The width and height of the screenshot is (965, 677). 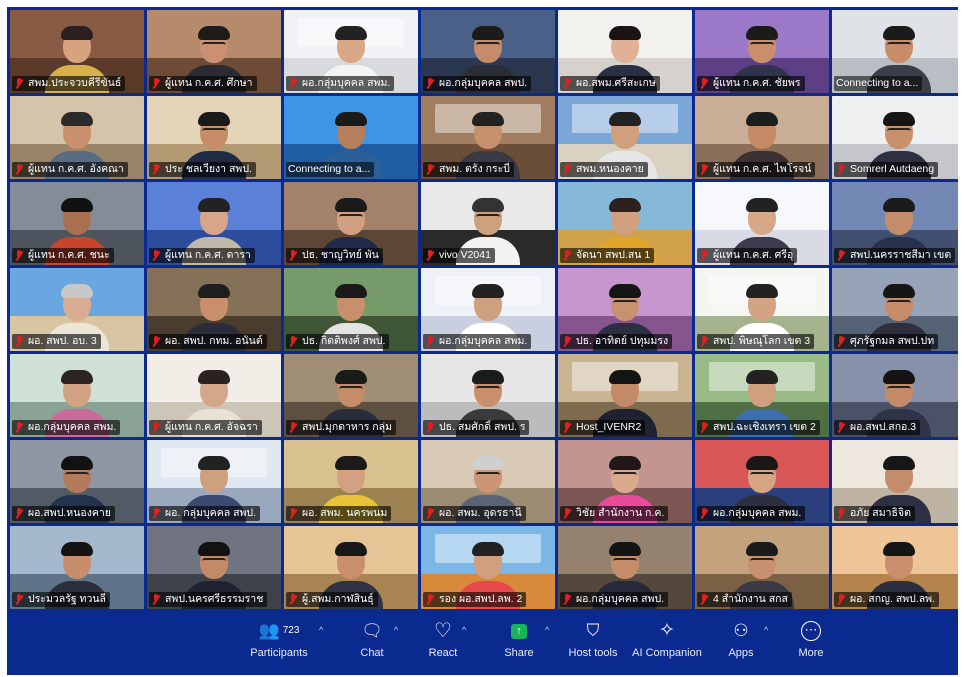 What do you see at coordinates (214, 309) in the screenshot?
I see `video-tile: ผอ. สพป. กทม. อนันต์` at bounding box center [214, 309].